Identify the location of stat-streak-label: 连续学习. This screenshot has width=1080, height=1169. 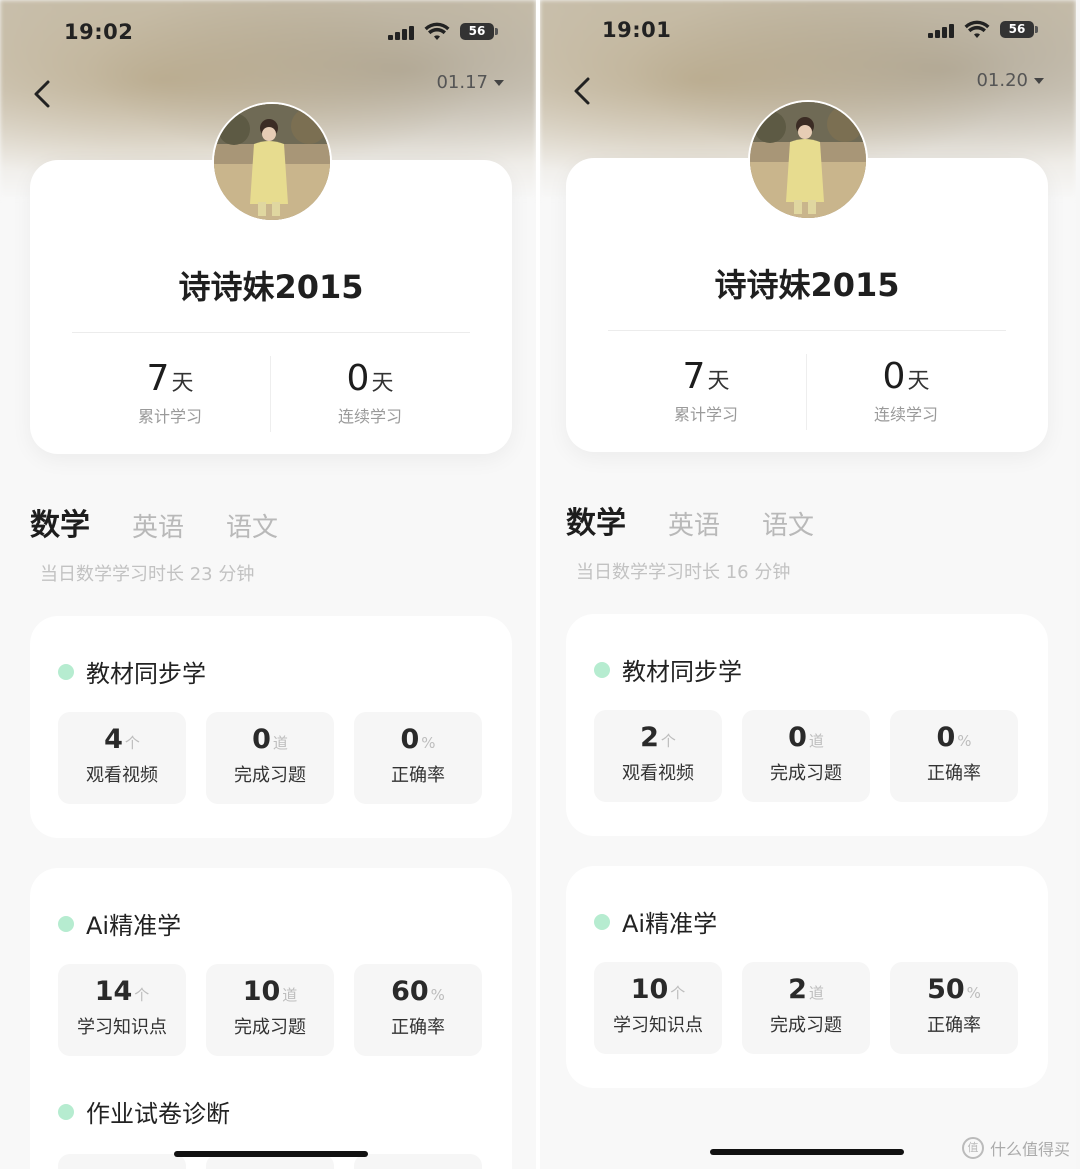
(369, 416).